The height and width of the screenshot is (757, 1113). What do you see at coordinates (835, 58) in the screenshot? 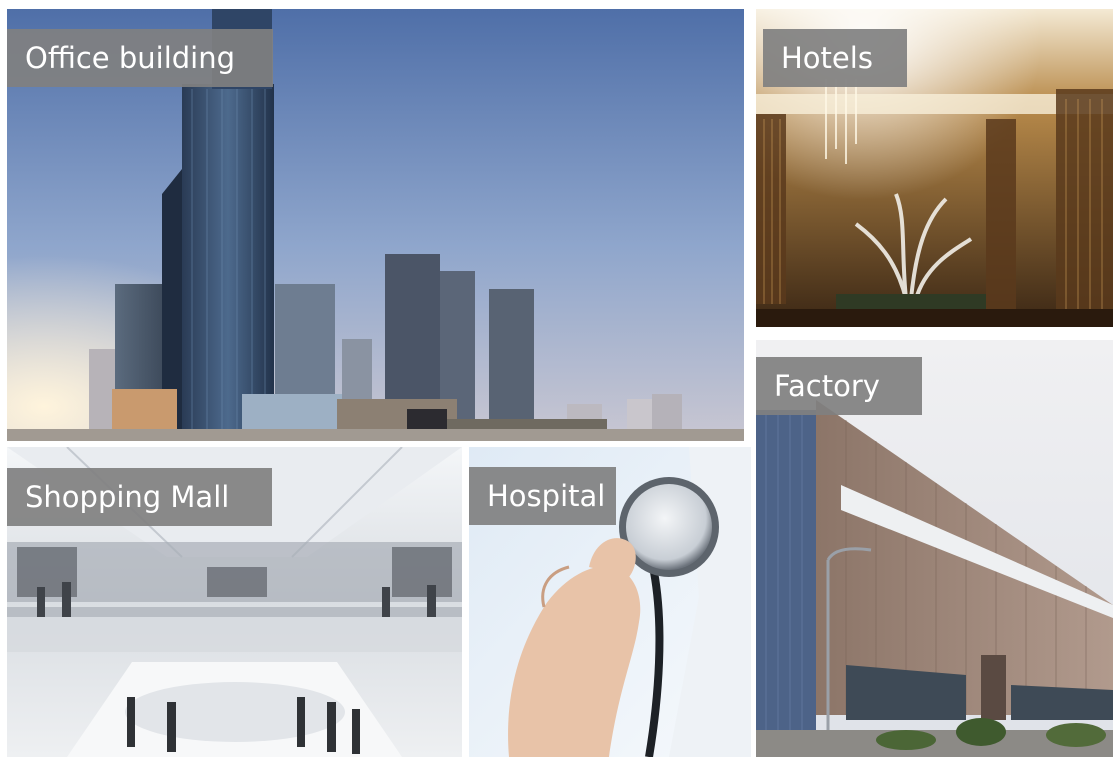
I see `hotels-label: Hotels` at bounding box center [835, 58].